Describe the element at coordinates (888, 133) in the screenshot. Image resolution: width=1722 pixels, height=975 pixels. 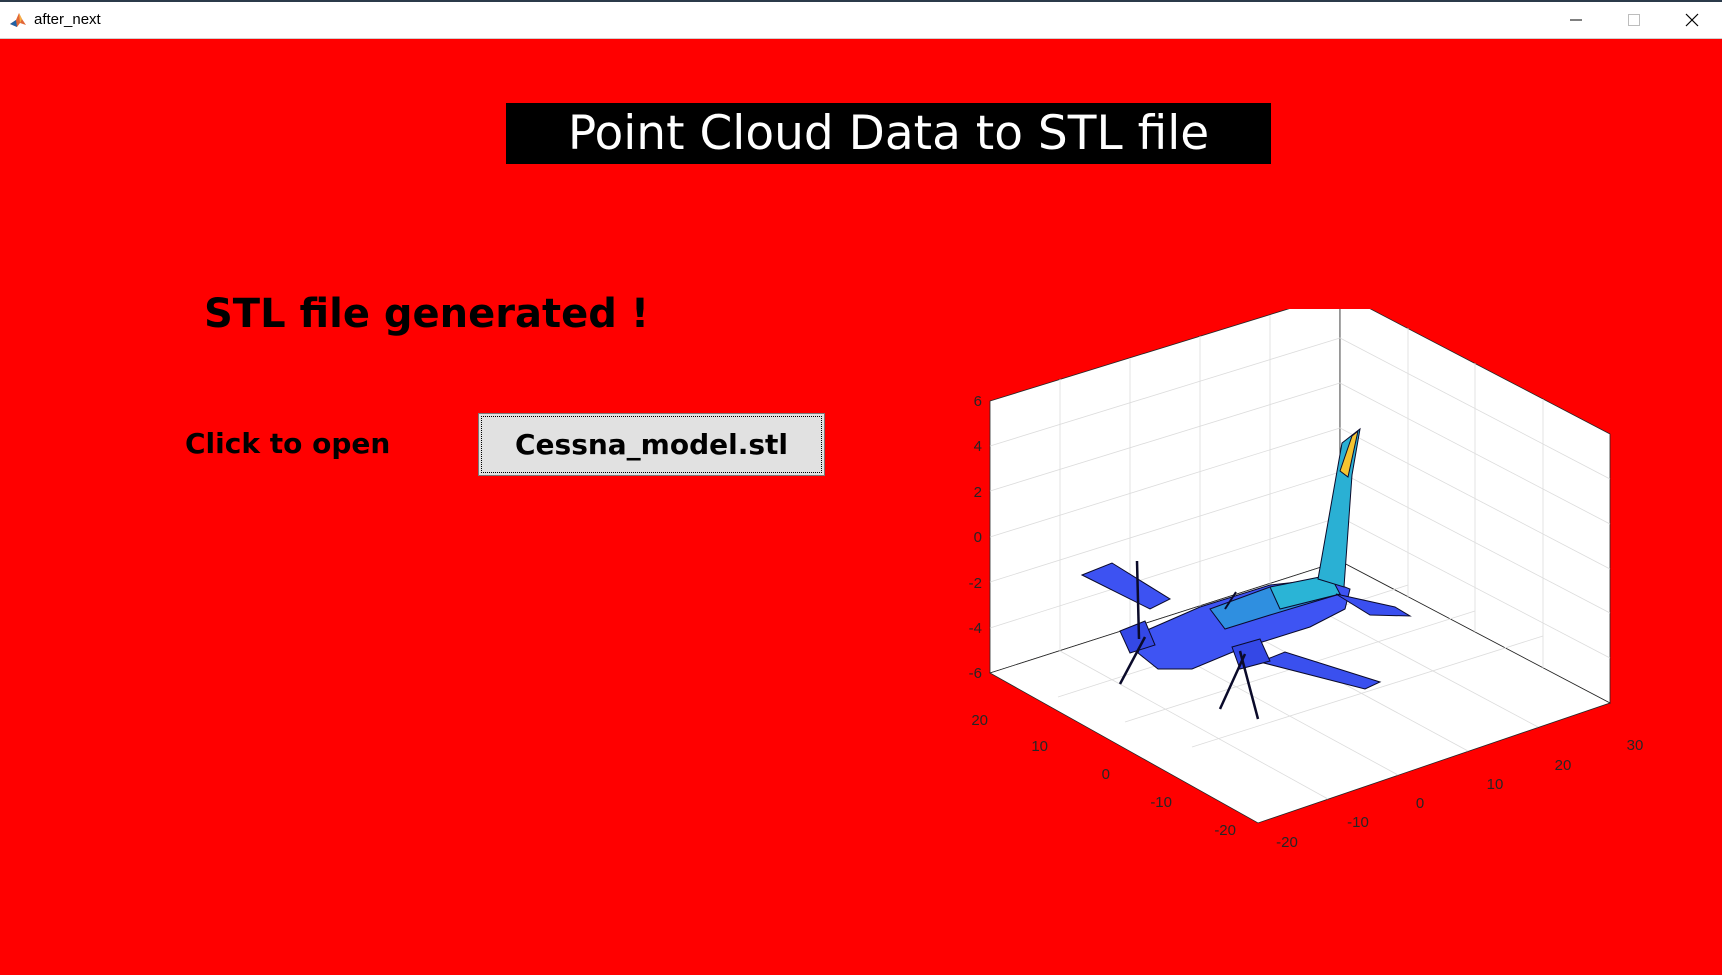
I see `page-title: Point Cloud Data to STL file` at that location.